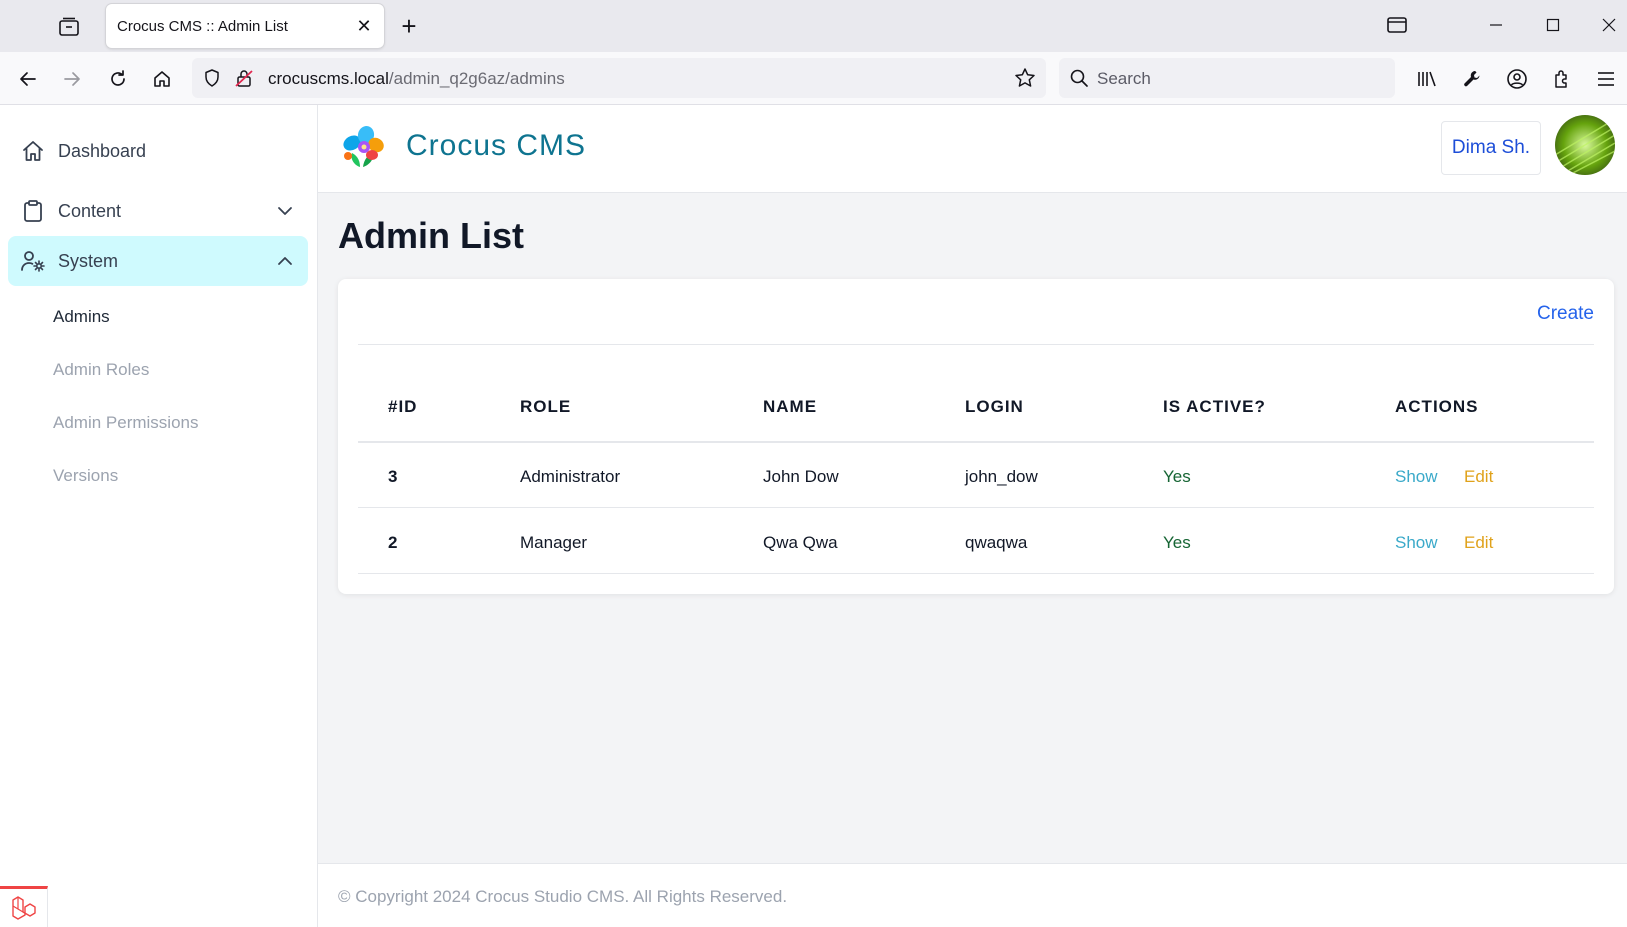  What do you see at coordinates (1214, 406) in the screenshot?
I see `column-header-is-active: IS ACTIVE?` at bounding box center [1214, 406].